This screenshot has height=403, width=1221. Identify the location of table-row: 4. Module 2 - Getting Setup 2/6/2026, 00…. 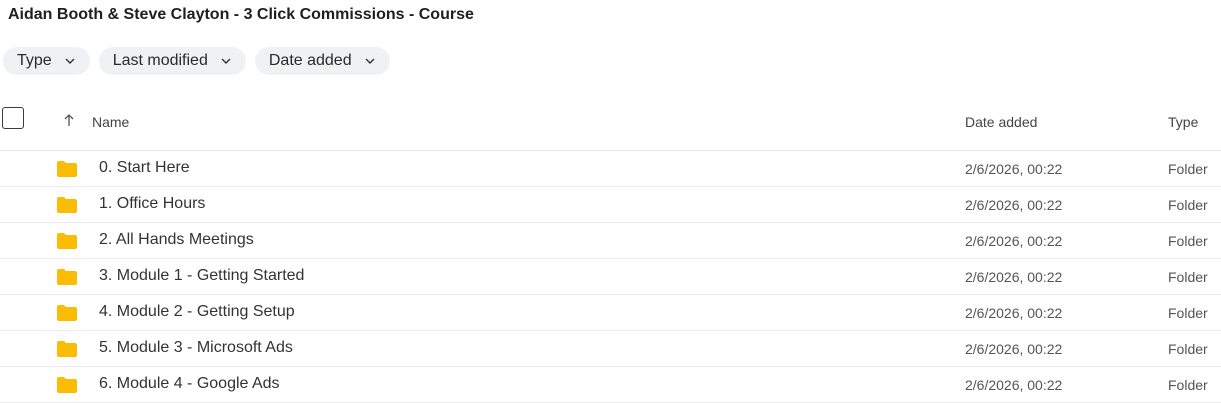
(610, 313).